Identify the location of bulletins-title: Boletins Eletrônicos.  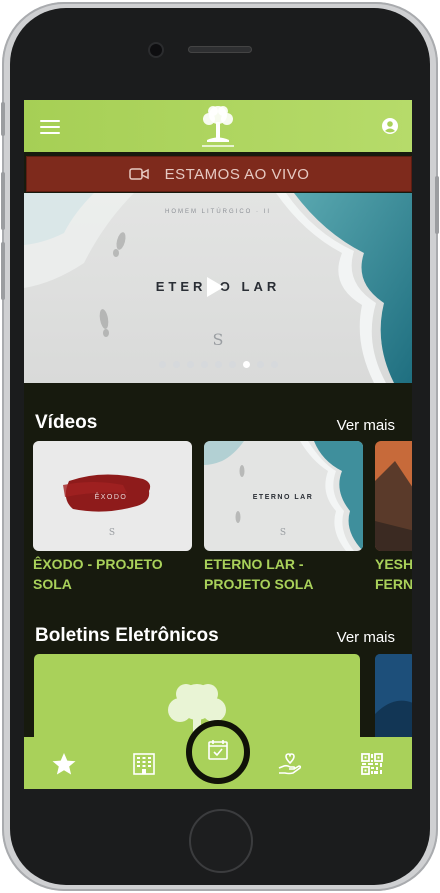
(127, 635).